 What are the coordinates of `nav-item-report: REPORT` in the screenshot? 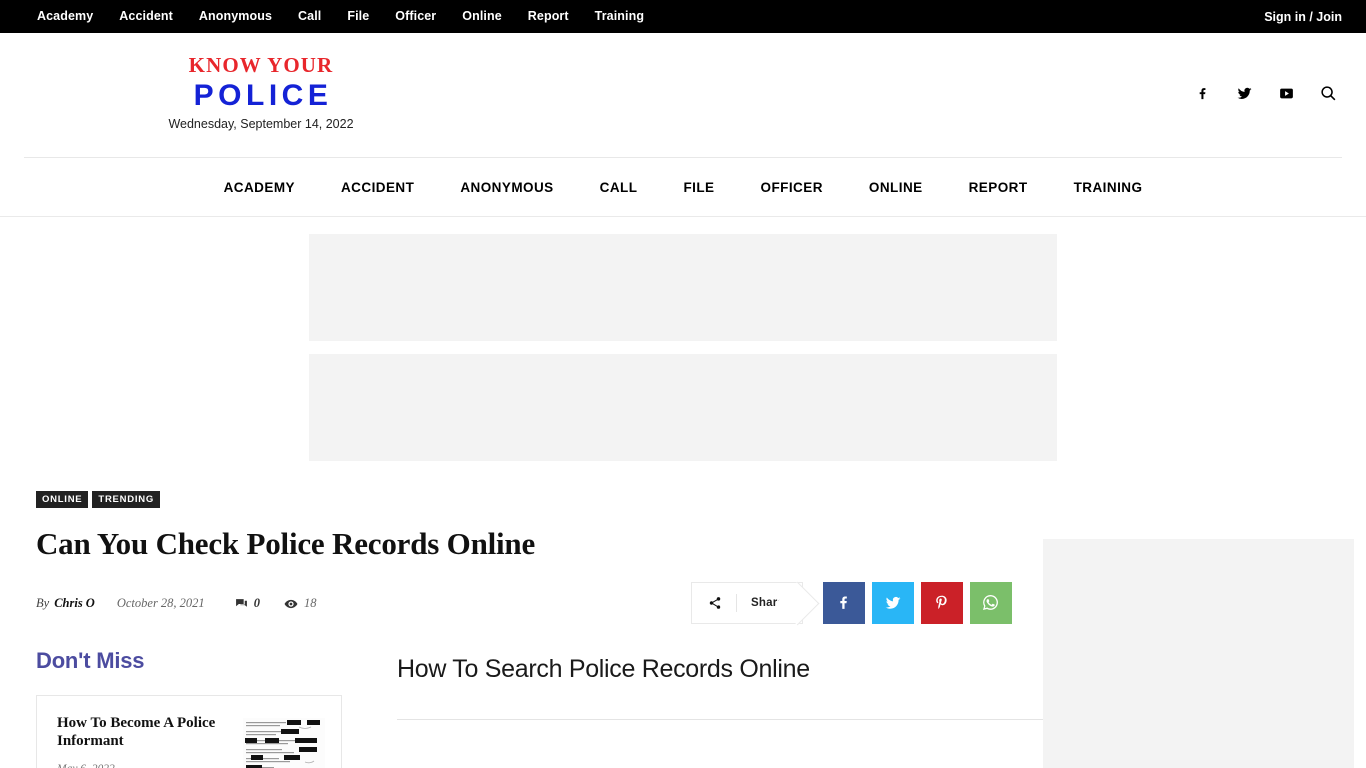 It's located at (998, 187).